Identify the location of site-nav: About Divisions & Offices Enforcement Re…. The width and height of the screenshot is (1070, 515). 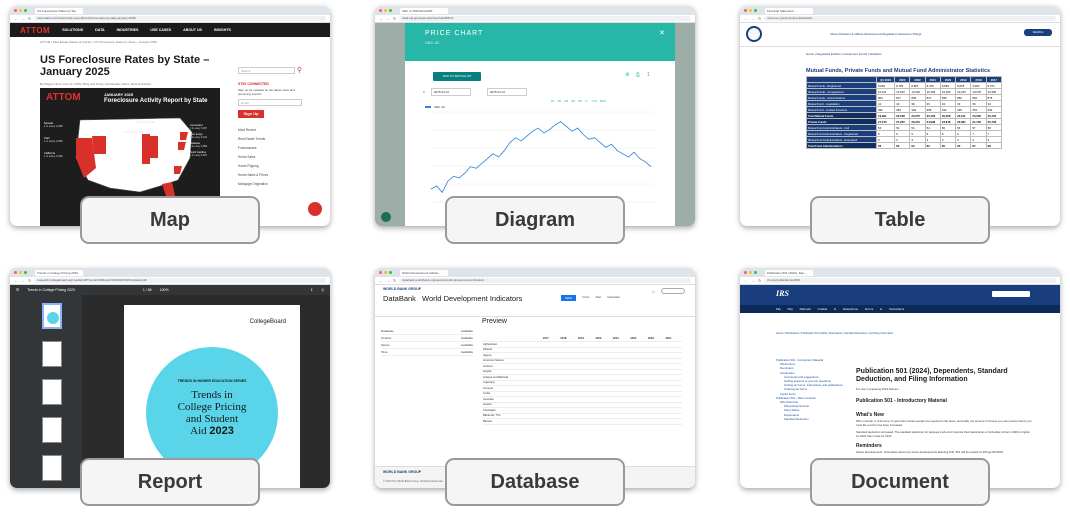
(875, 34).